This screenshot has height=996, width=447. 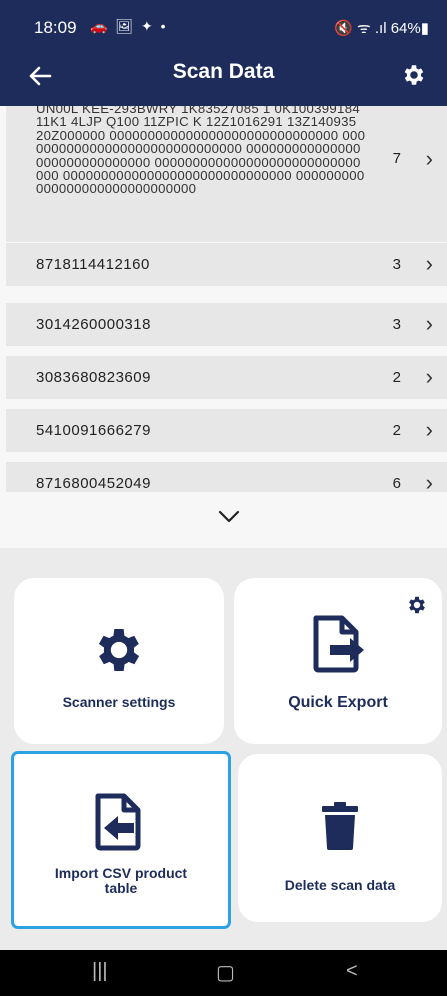 I want to click on scan-code: 3083680823609, so click(x=93, y=377).